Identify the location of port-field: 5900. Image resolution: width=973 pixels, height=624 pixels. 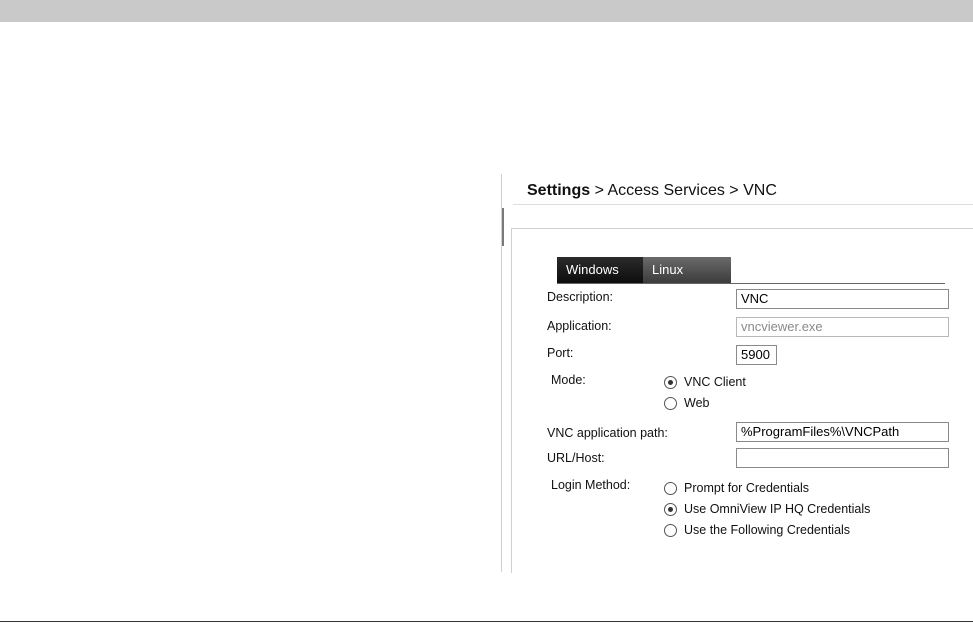
(756, 355).